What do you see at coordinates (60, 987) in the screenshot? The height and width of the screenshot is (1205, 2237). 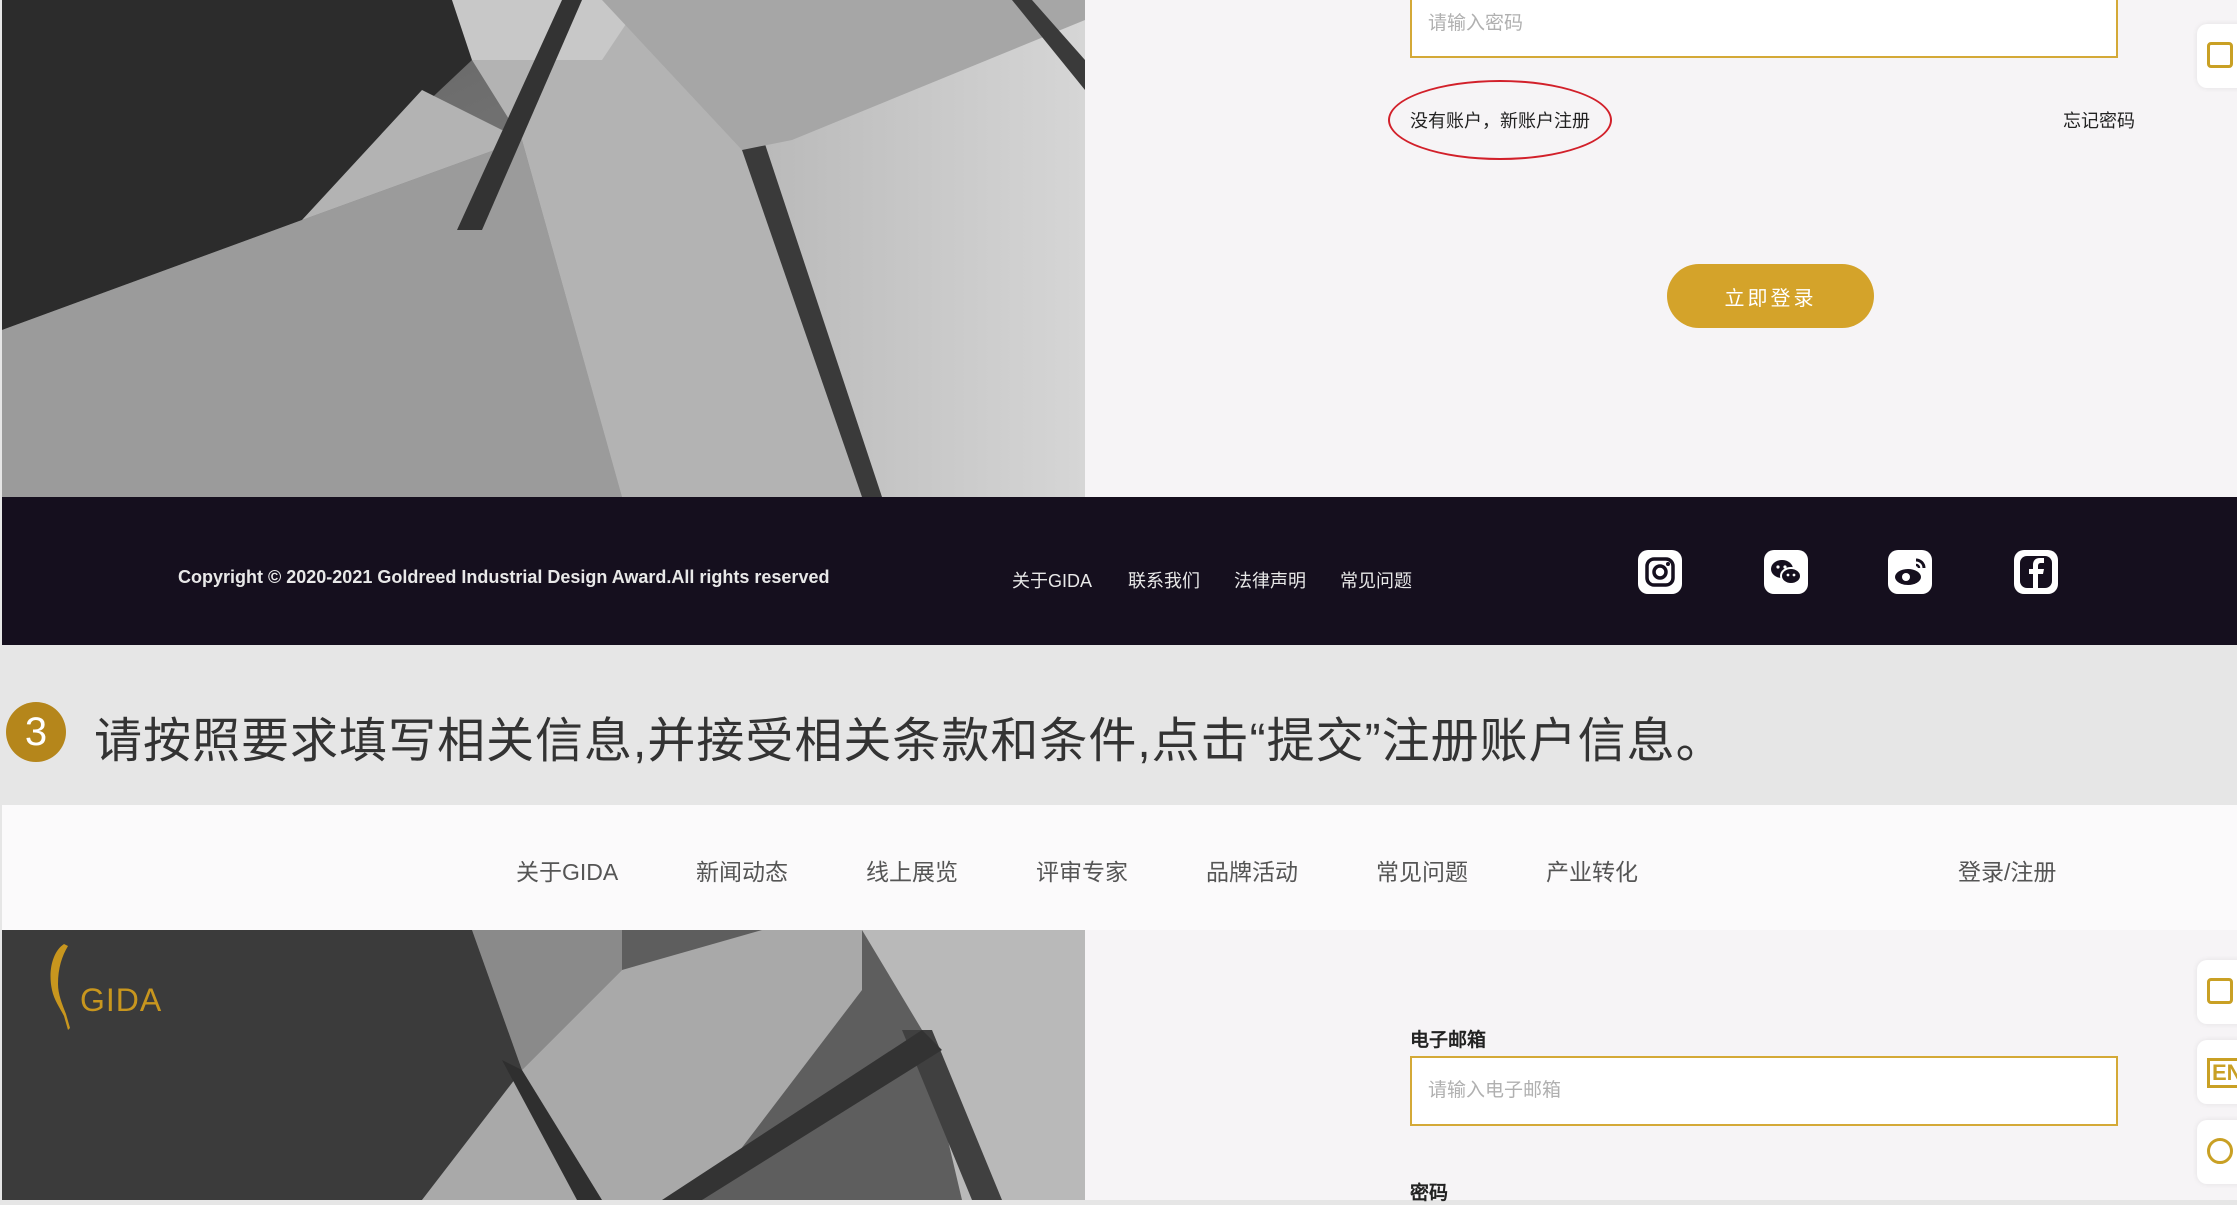 I see `feather-logo-icon` at bounding box center [60, 987].